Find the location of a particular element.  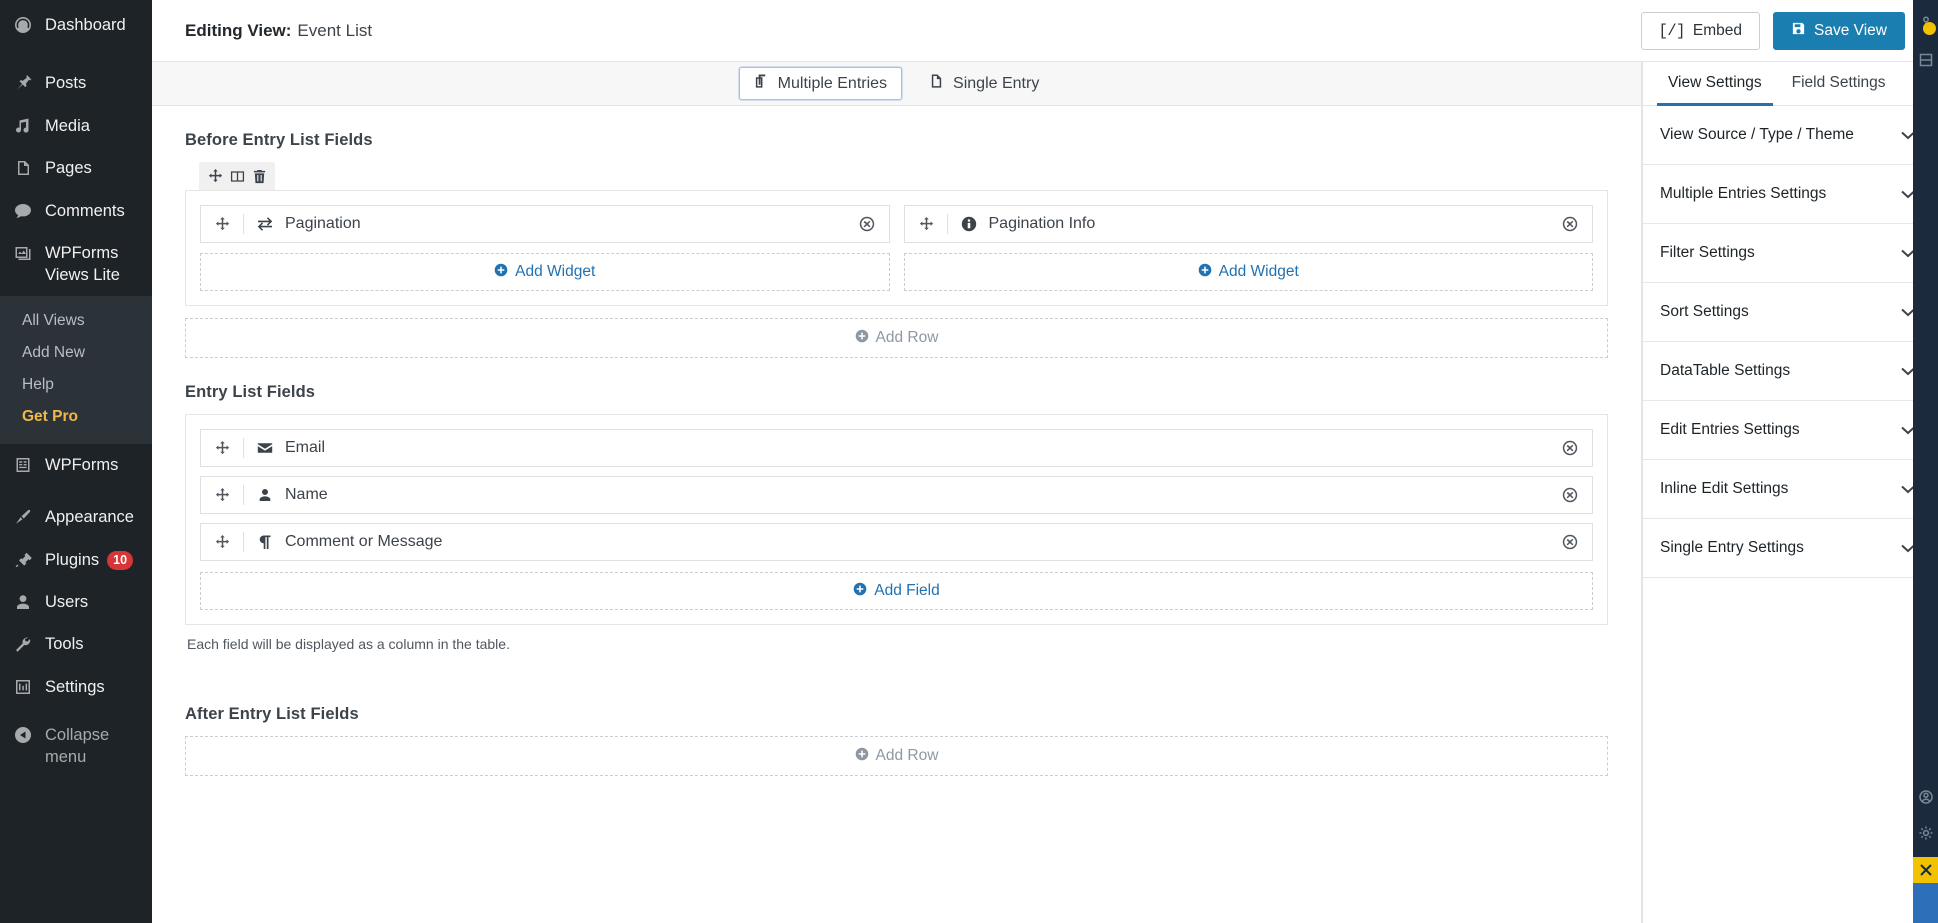

collapse-icon is located at coordinates (23, 735).